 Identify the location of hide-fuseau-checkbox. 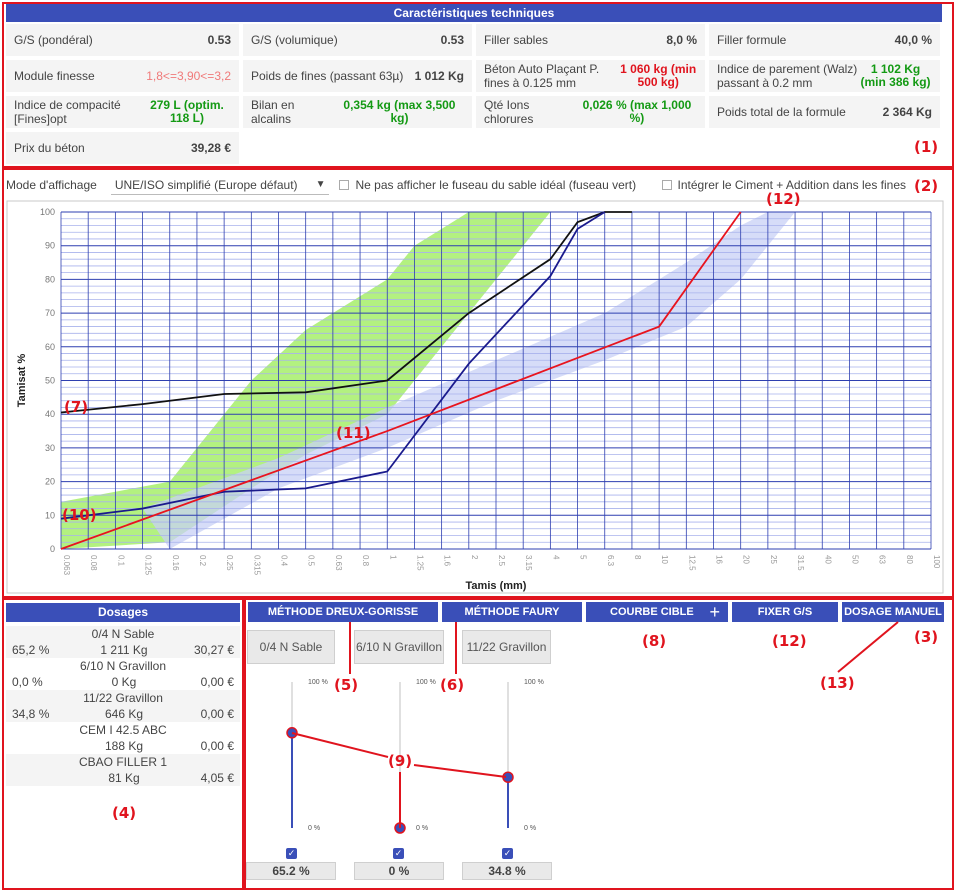
(344, 185).